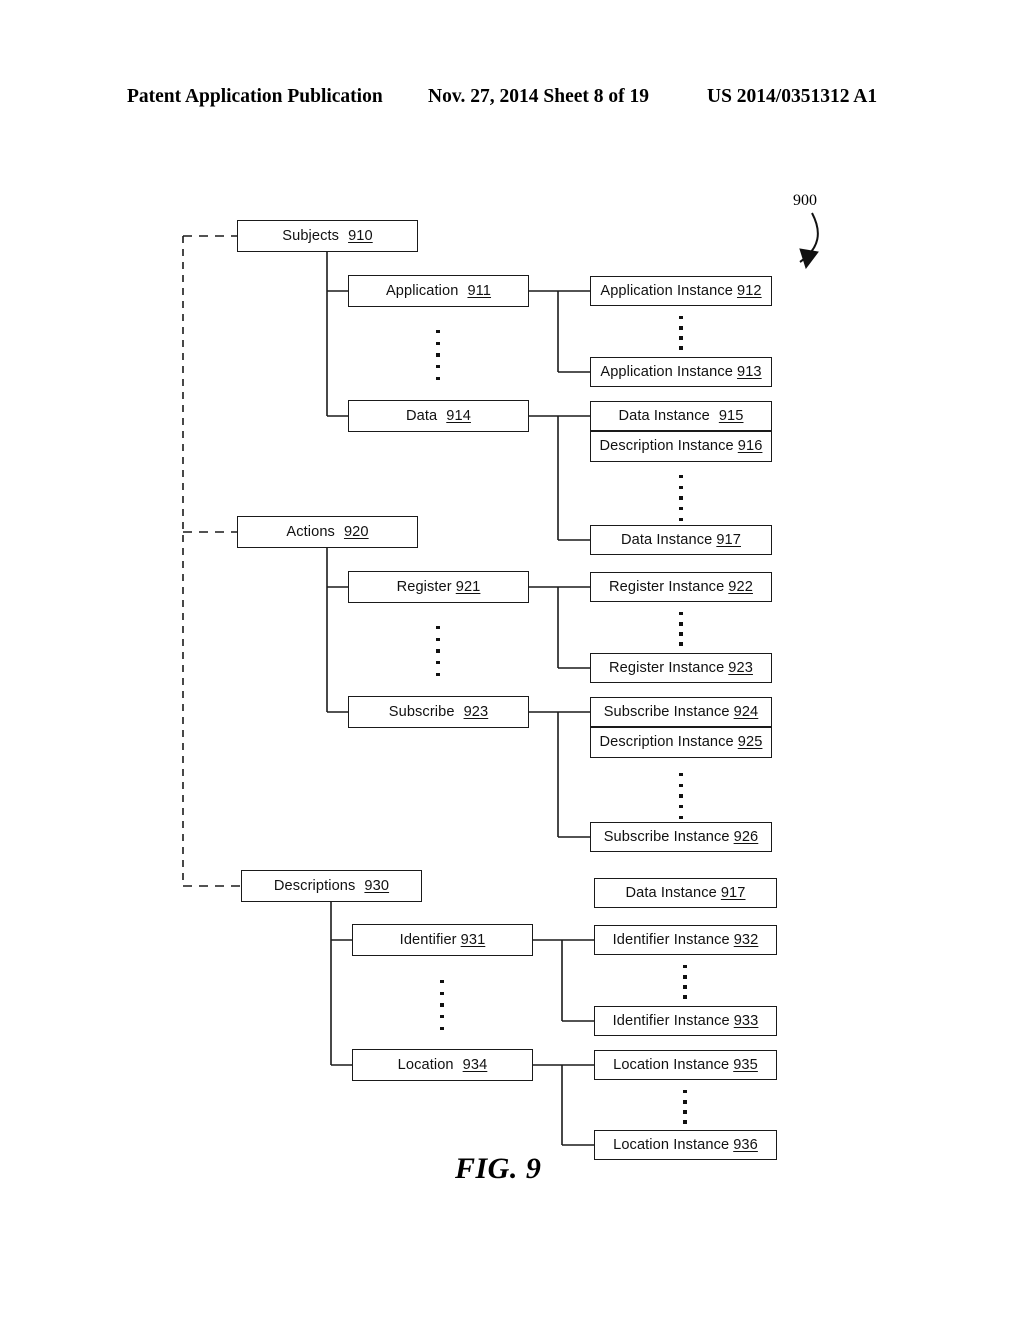 This screenshot has width=1024, height=1320. Describe the element at coordinates (746, 711) in the screenshot. I see `node-subscribe-instance-924-ref: 924` at that location.